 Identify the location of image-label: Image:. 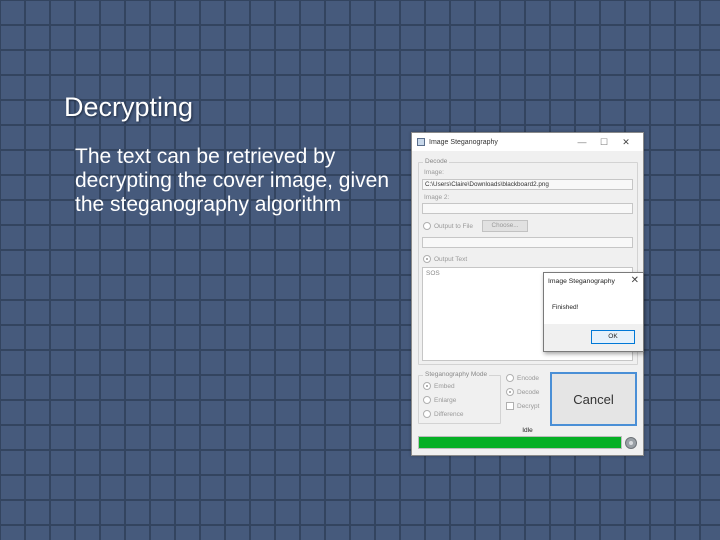
(434, 172).